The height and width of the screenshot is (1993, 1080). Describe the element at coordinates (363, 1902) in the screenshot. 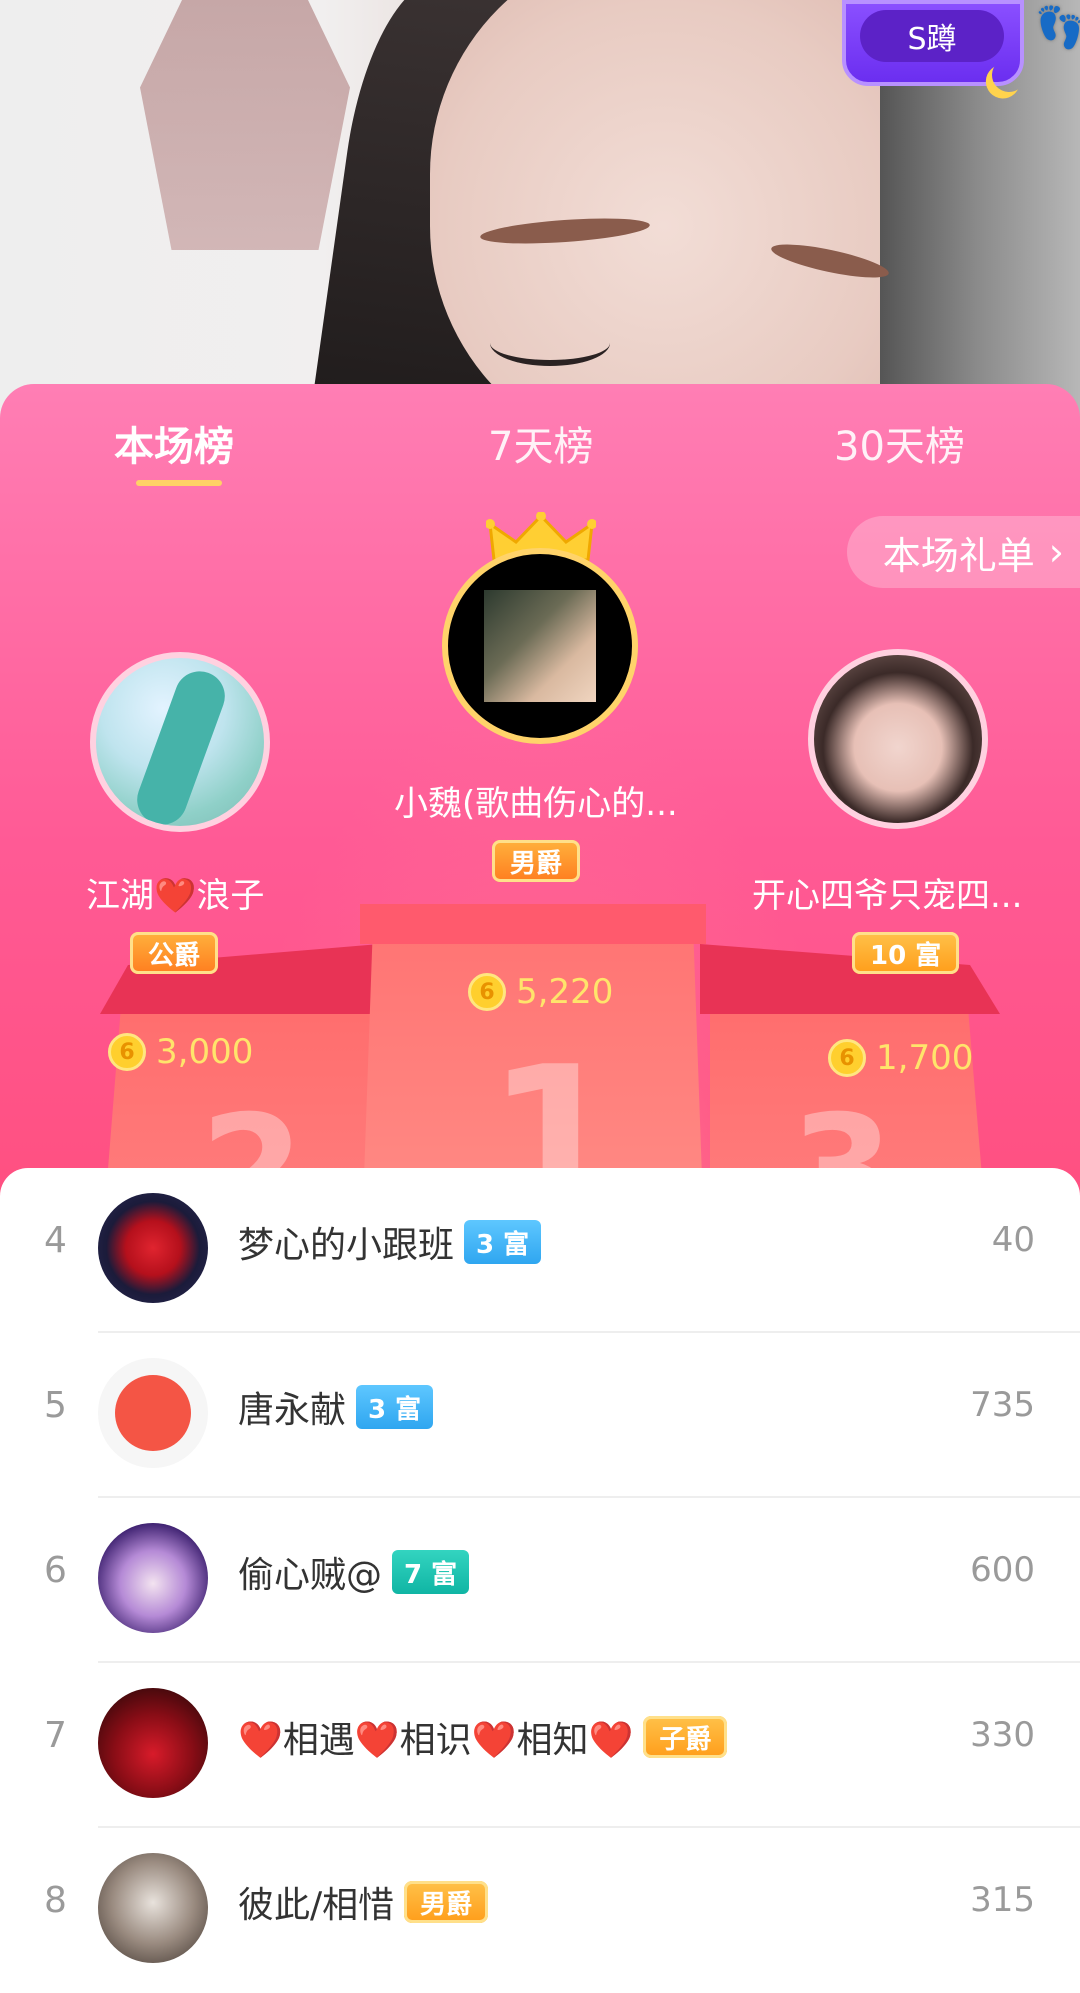

I see `user-name: 彼此/相惜 男爵` at that location.